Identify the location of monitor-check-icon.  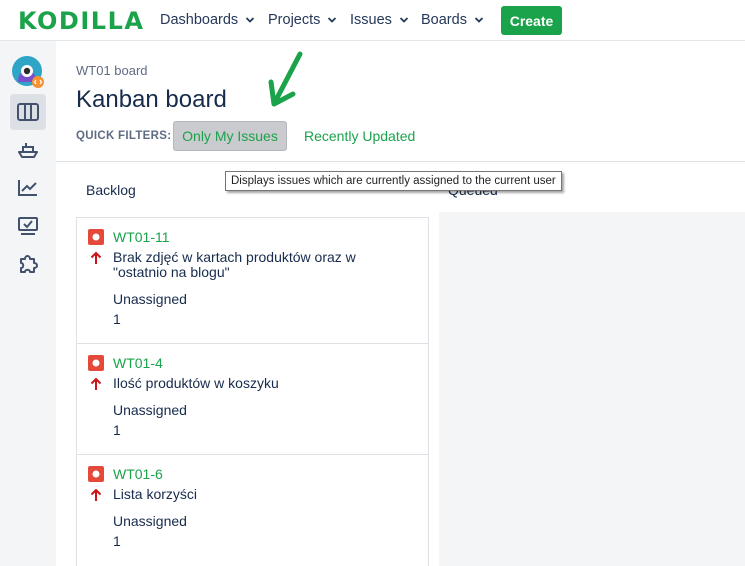
(28, 226).